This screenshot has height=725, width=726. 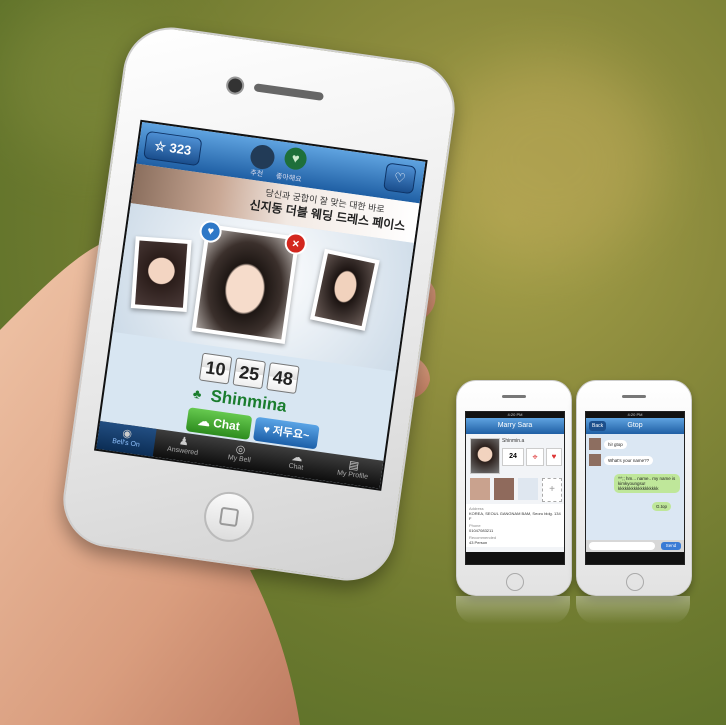 I want to click on background-bokeh, so click(x=550, y=160).